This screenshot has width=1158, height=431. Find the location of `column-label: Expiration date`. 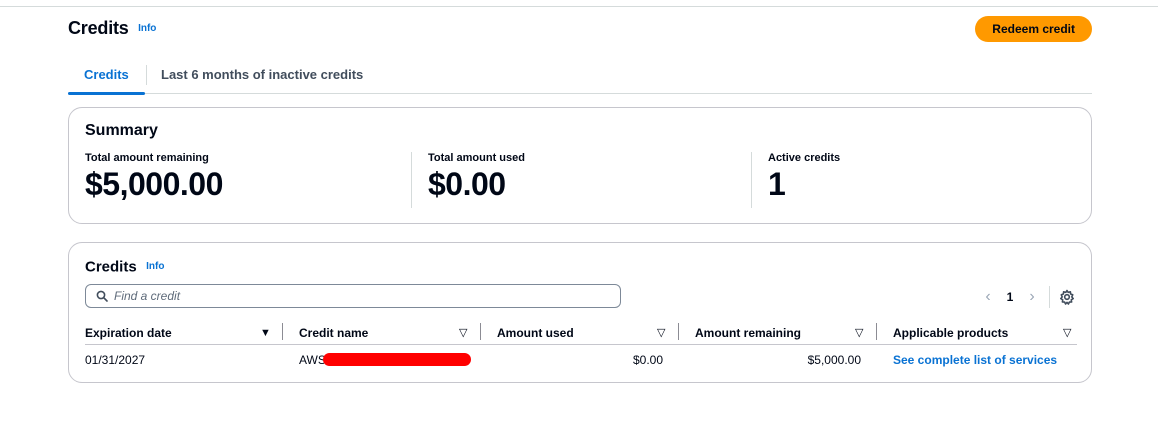

column-label: Expiration date is located at coordinates (128, 333).